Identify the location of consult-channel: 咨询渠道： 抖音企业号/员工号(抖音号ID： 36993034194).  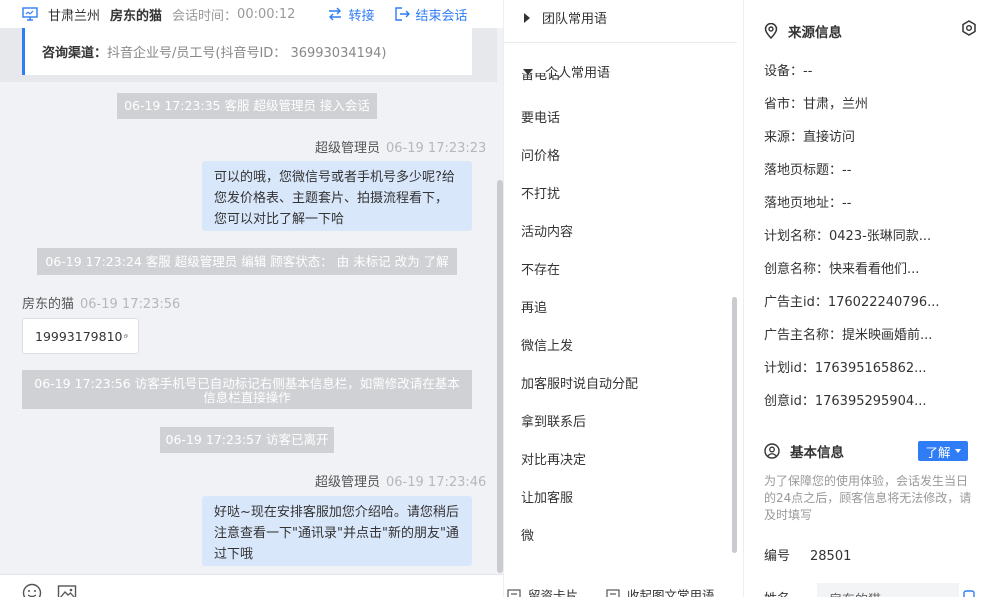
(247, 51).